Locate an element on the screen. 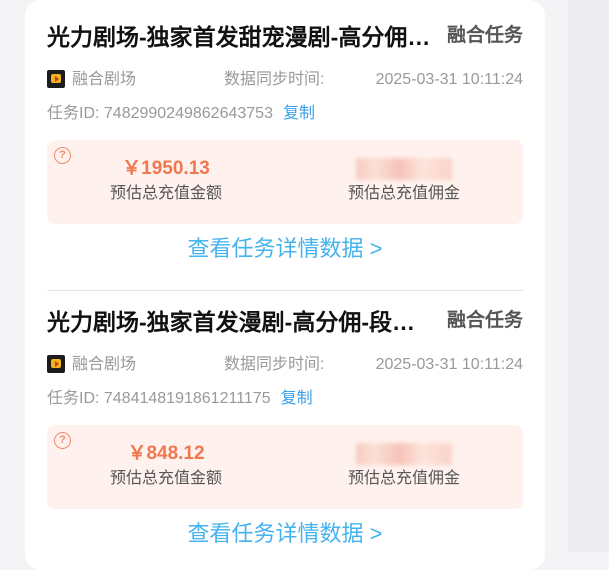 The width and height of the screenshot is (609, 570). task-id-row: 任务ID: 7484148191861211175 复制 is located at coordinates (180, 399).